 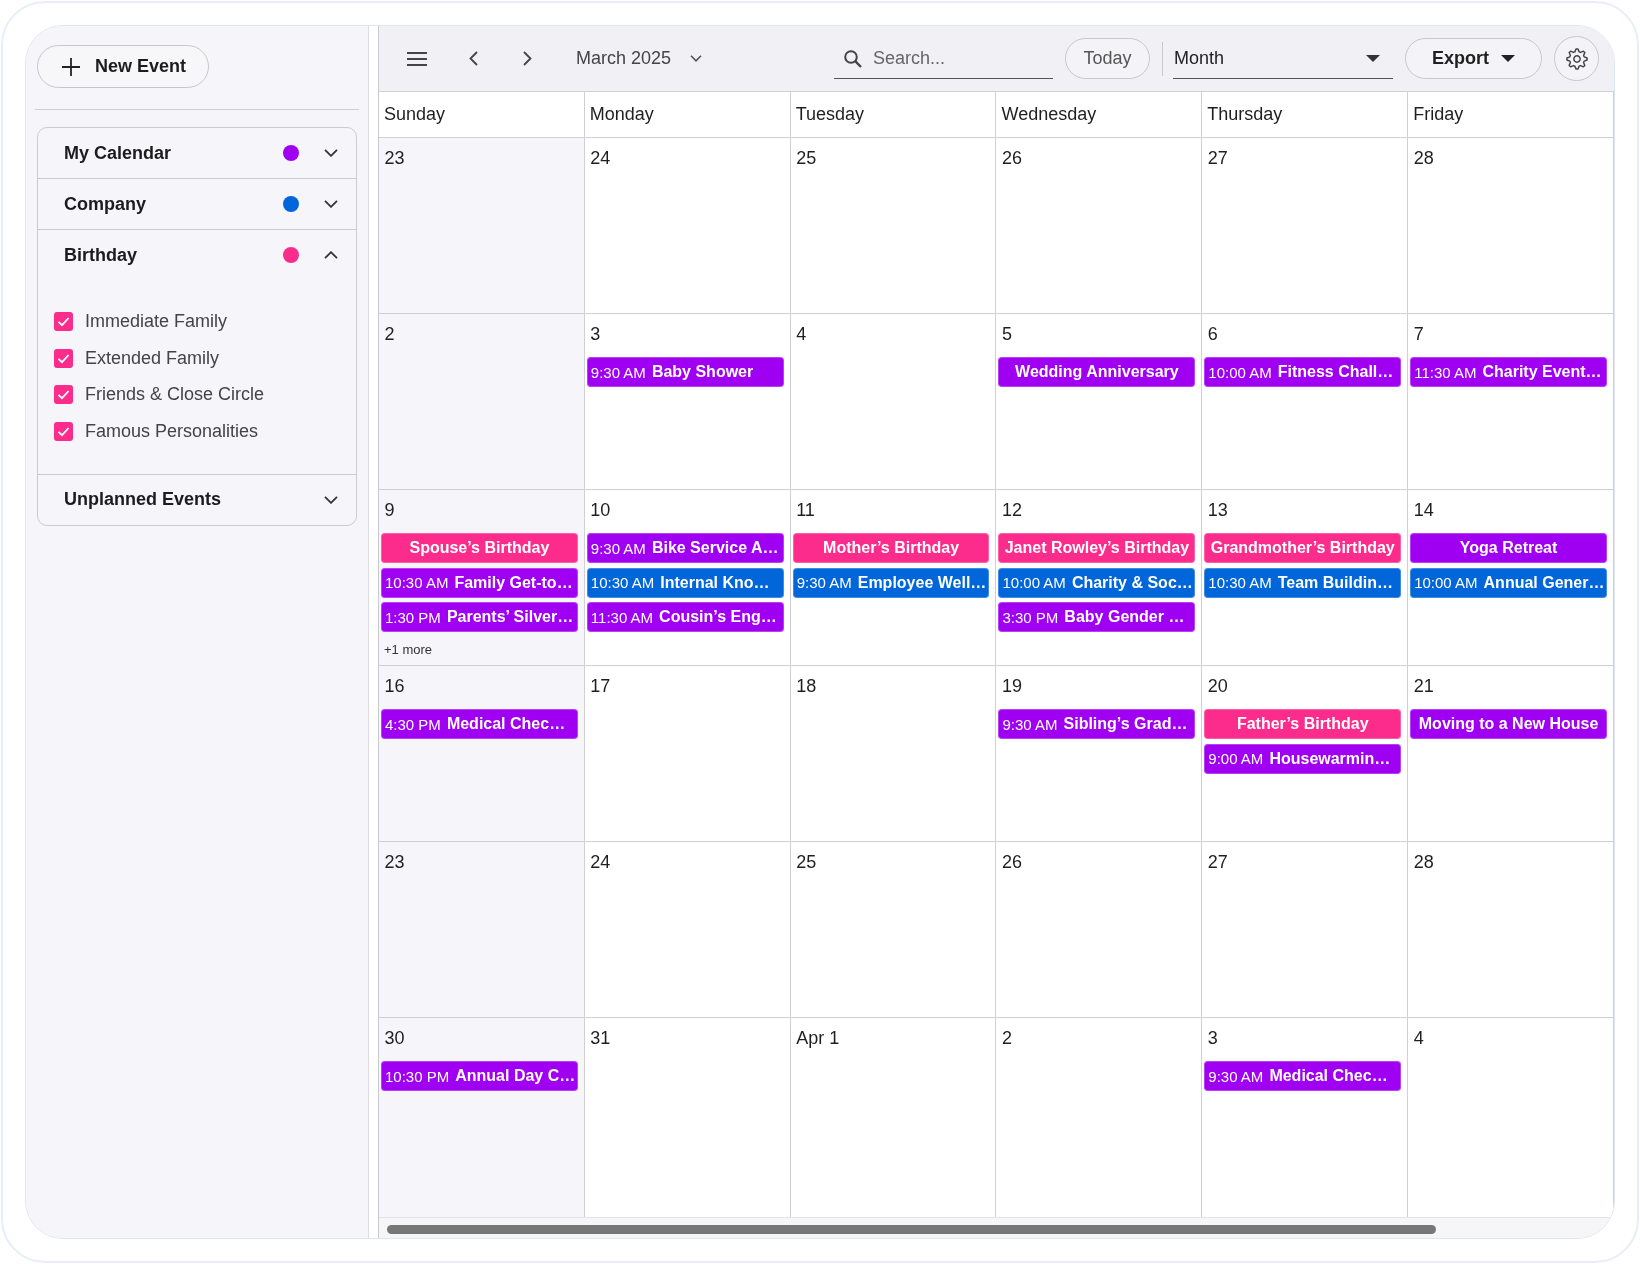 I want to click on day-number: 13, so click(x=1217, y=510).